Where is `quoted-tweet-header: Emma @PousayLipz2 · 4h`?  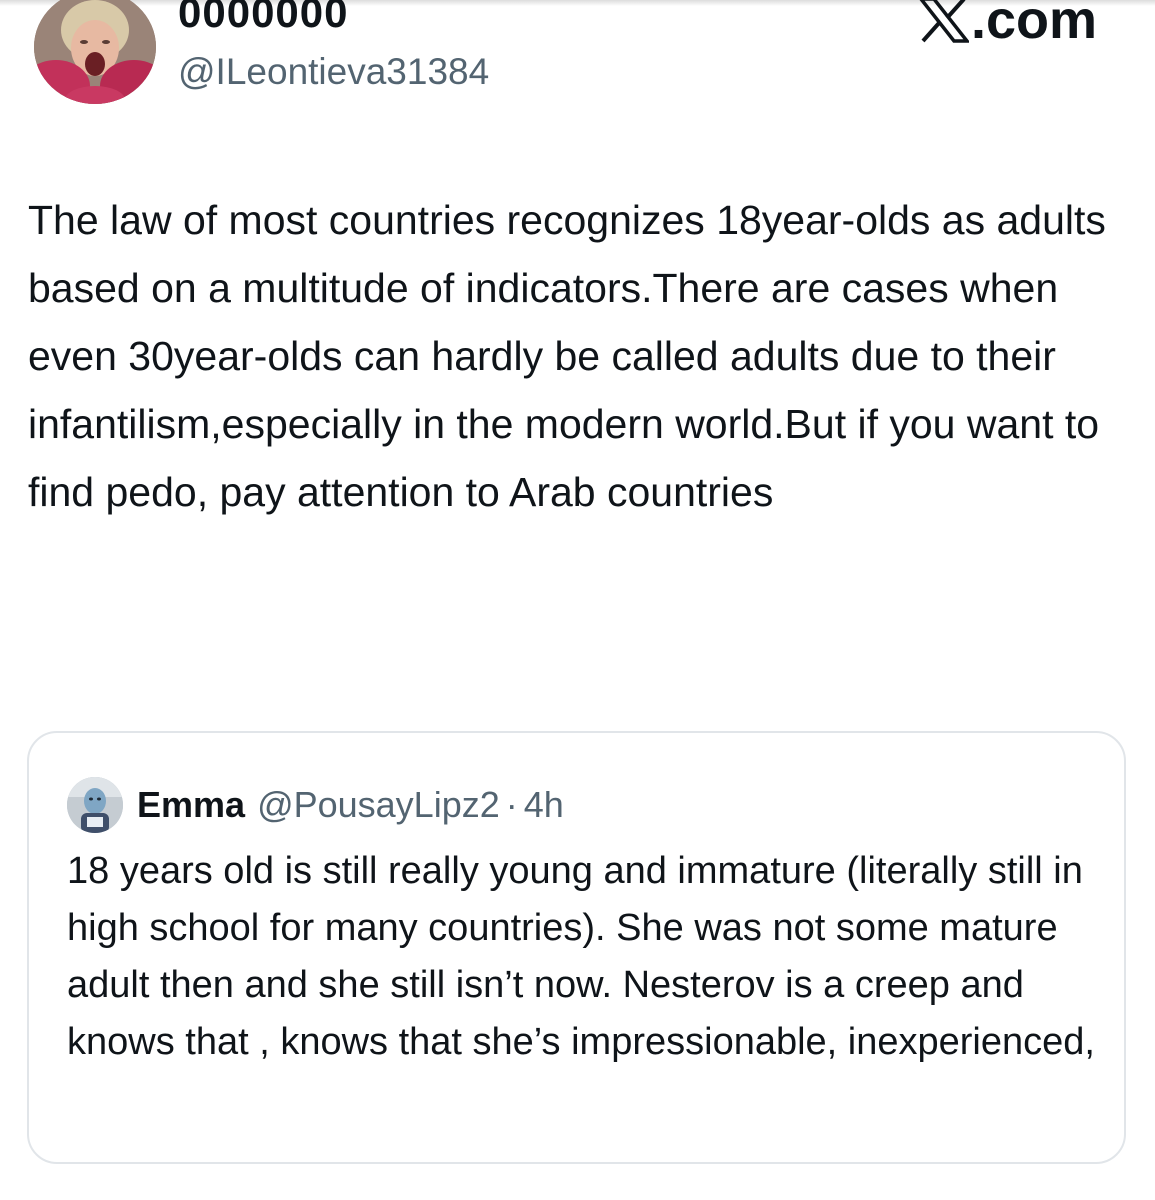
quoted-tweet-header: Emma @PousayLipz2 · 4h is located at coordinates (315, 805).